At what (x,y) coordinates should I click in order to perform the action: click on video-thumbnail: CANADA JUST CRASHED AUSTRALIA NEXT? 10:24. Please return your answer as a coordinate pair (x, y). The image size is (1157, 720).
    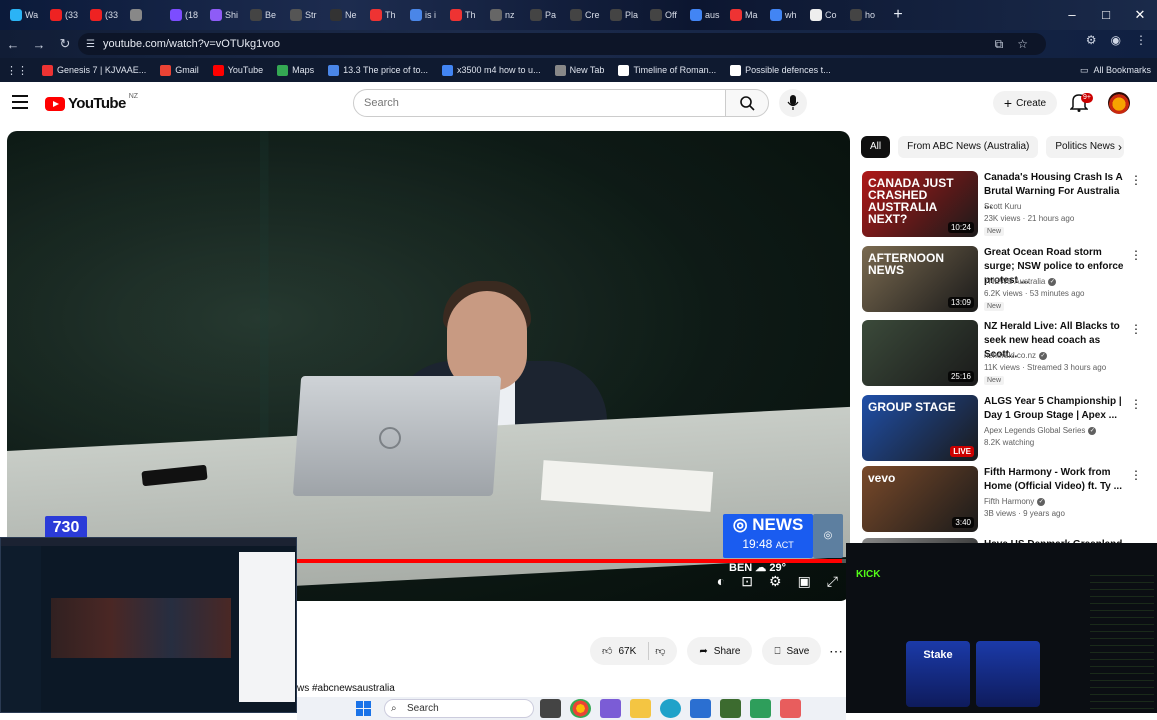
    Looking at the image, I should click on (920, 204).